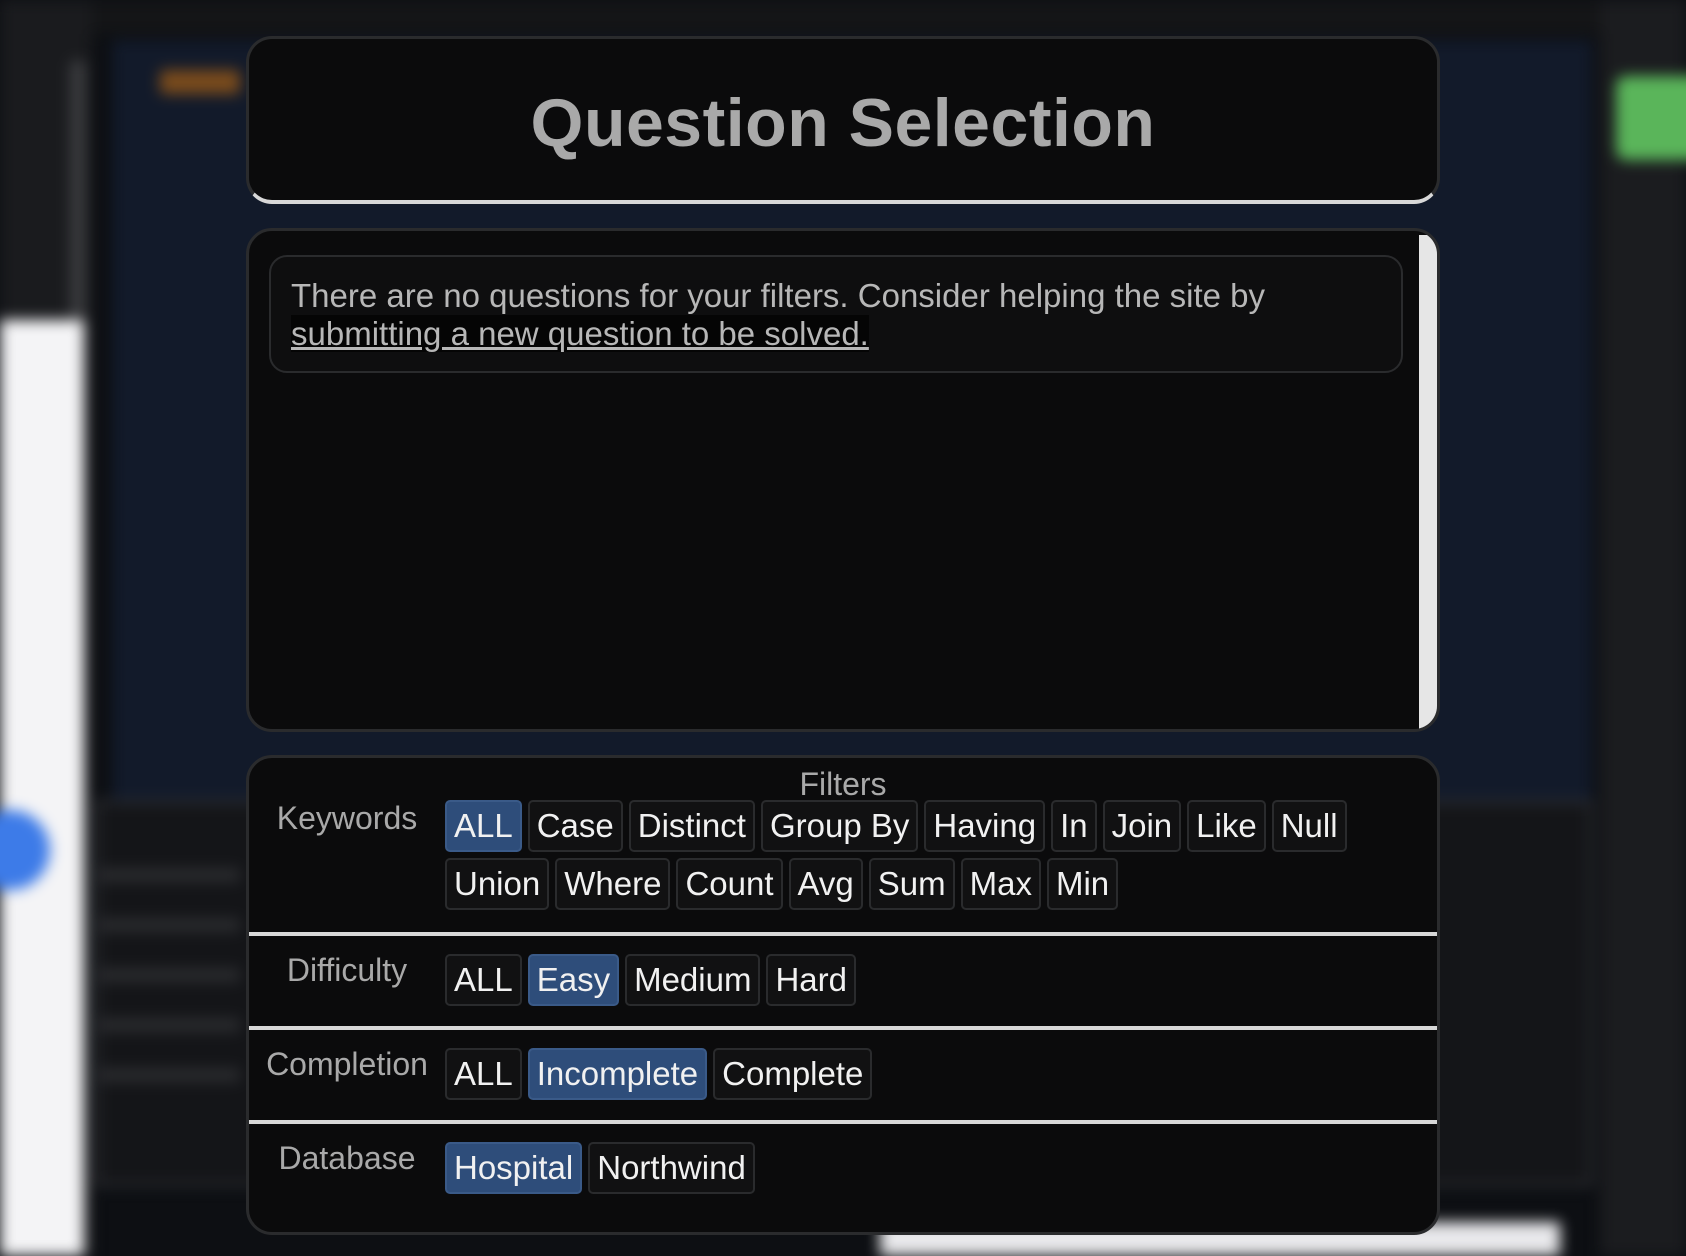 The width and height of the screenshot is (1686, 1256). What do you see at coordinates (497, 884) in the screenshot?
I see `filter-chip-keywords-union: Union` at bounding box center [497, 884].